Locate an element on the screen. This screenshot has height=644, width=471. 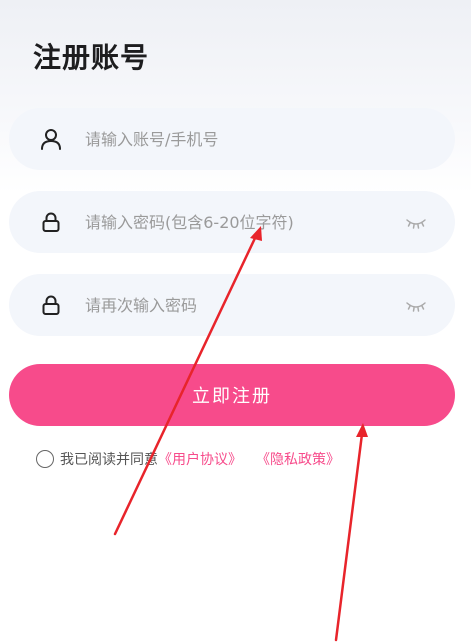
confirm-password-input is located at coordinates (240, 305).